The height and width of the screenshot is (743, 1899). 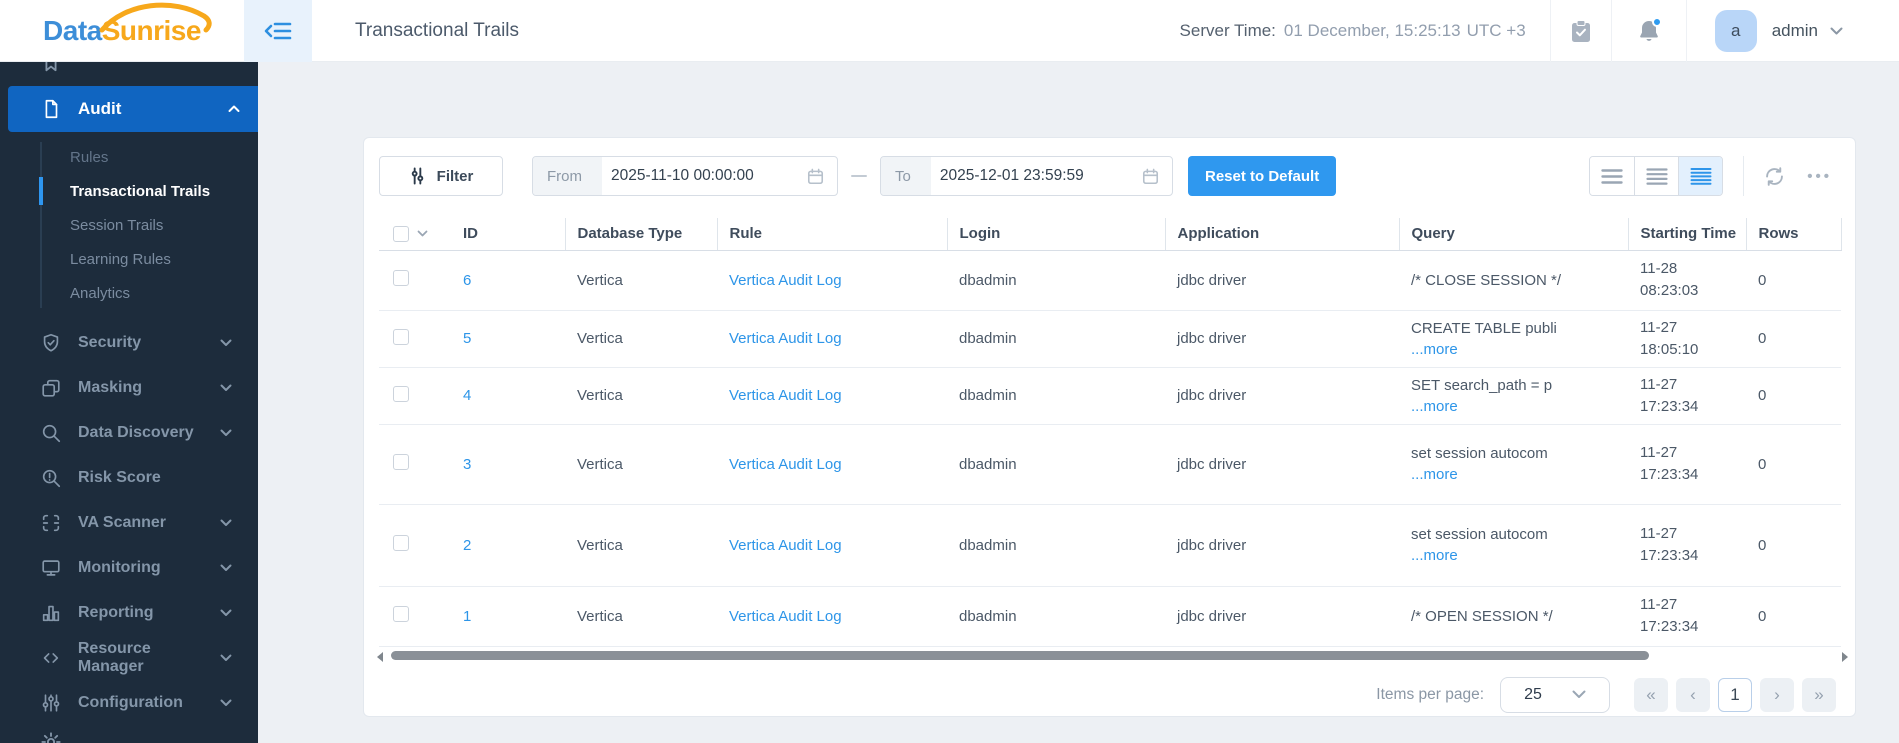 What do you see at coordinates (640, 234) in the screenshot?
I see `column-header-database-type: Database Type` at bounding box center [640, 234].